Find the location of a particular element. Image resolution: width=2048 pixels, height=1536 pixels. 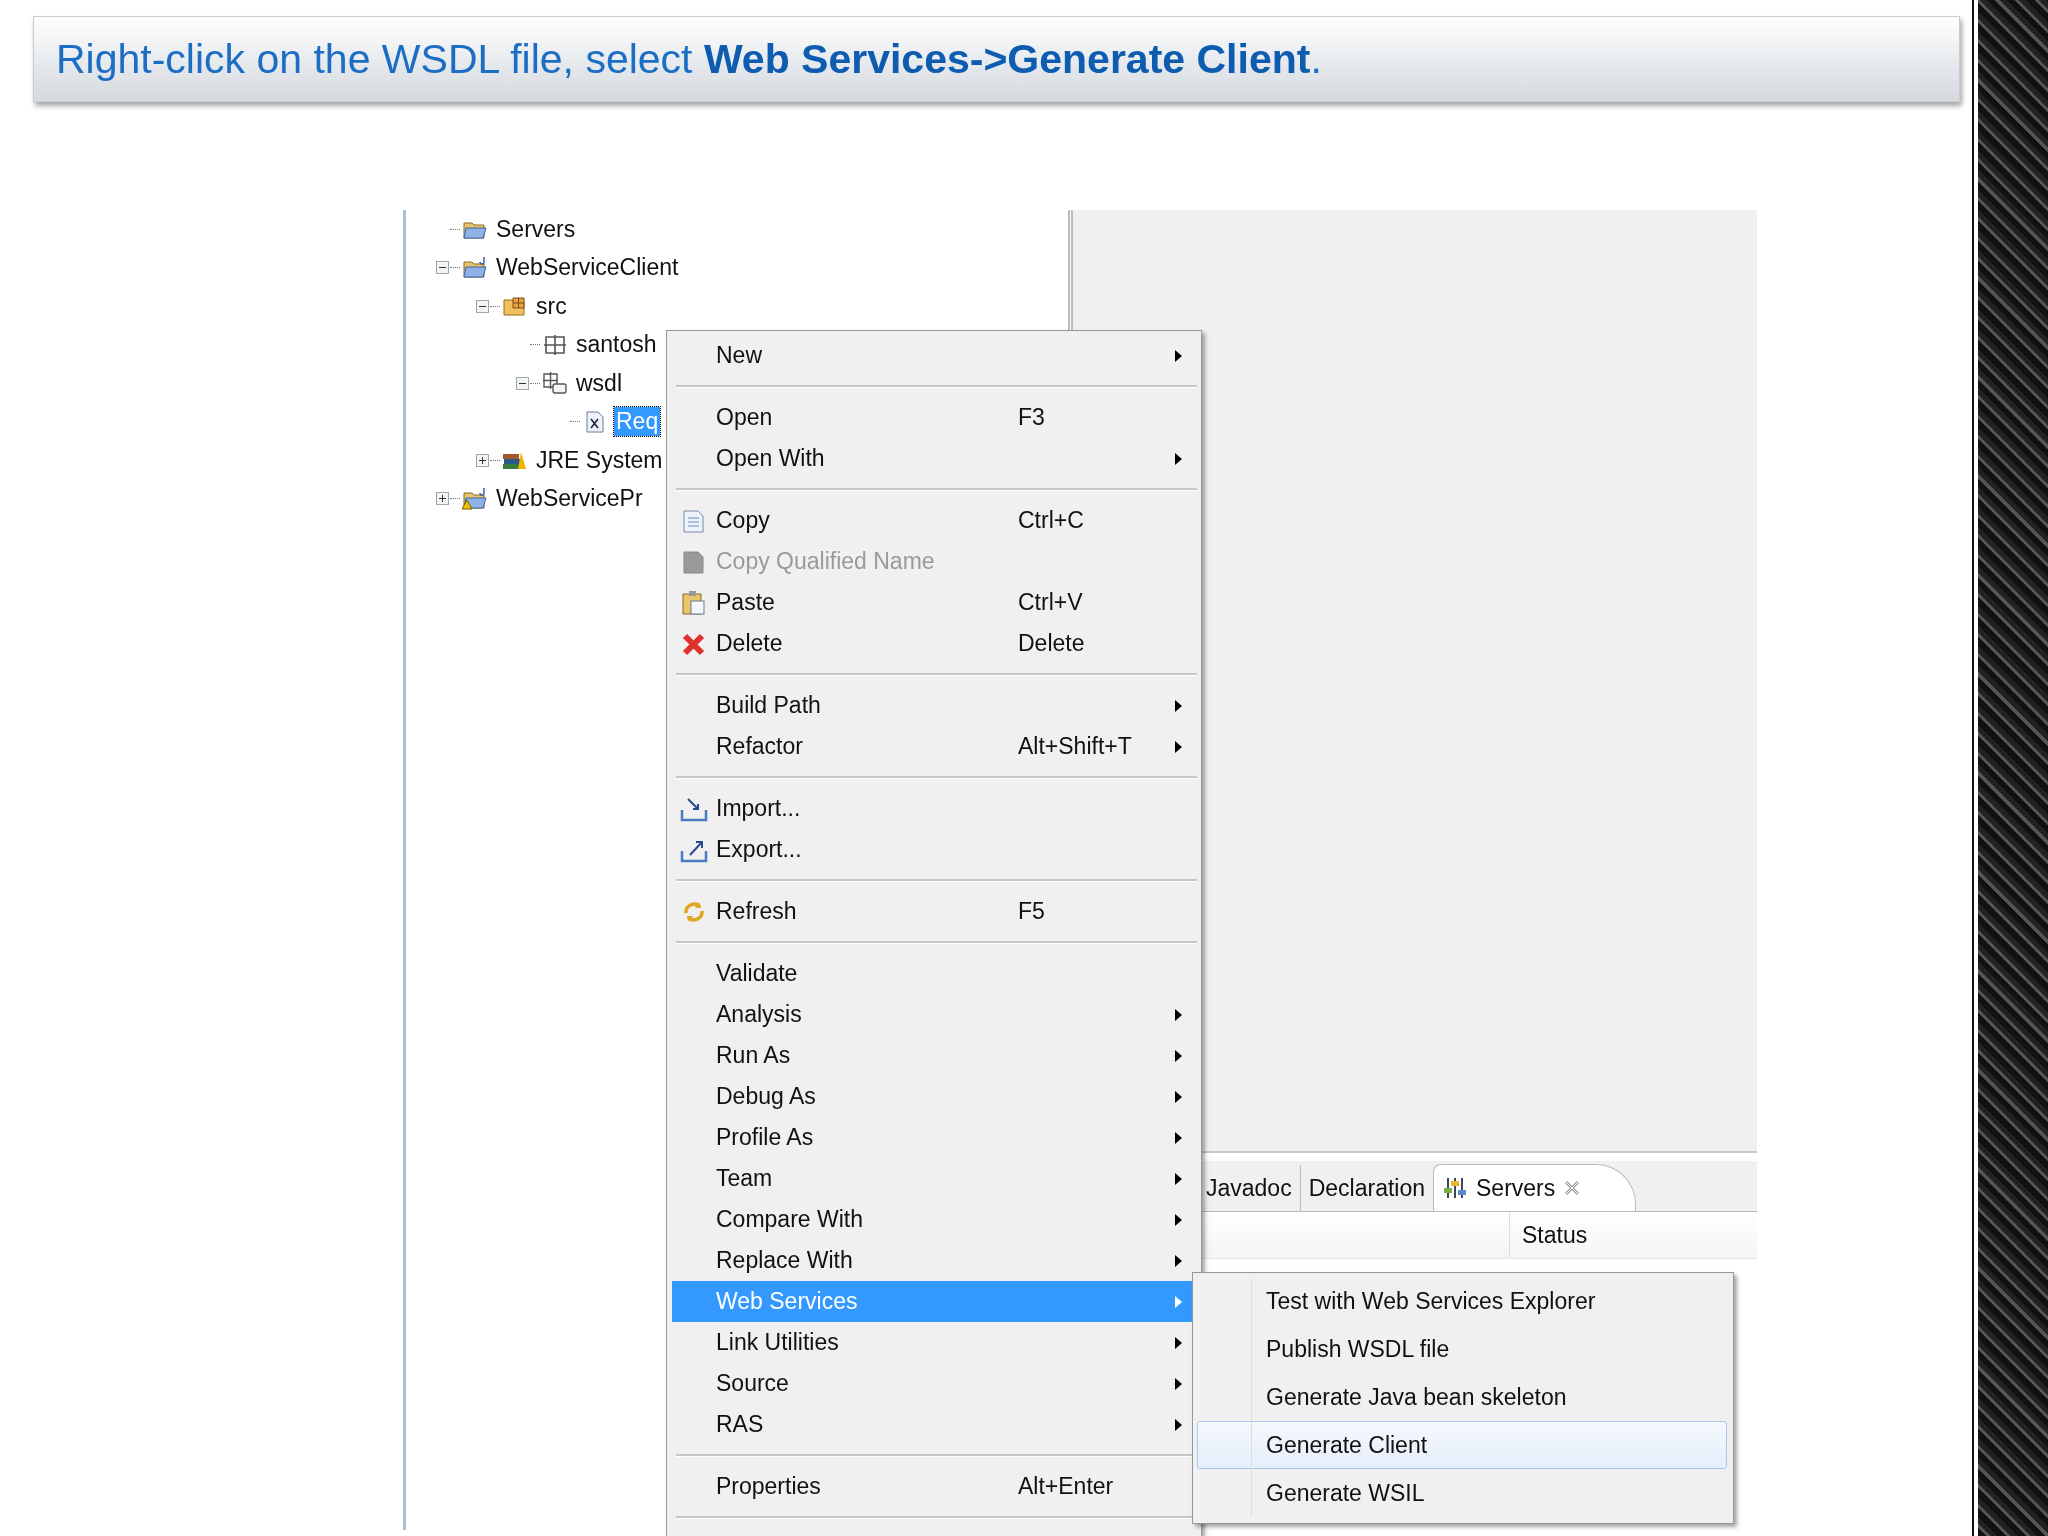

menu-item: Generate Client is located at coordinates (1462, 1445).